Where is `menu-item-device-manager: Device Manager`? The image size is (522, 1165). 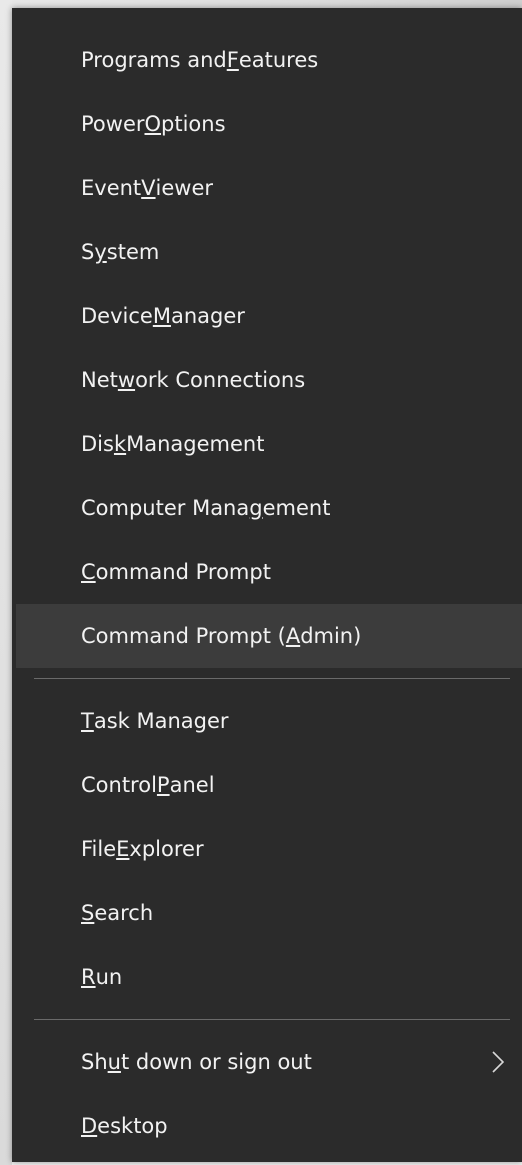 menu-item-device-manager: Device Manager is located at coordinates (267, 316).